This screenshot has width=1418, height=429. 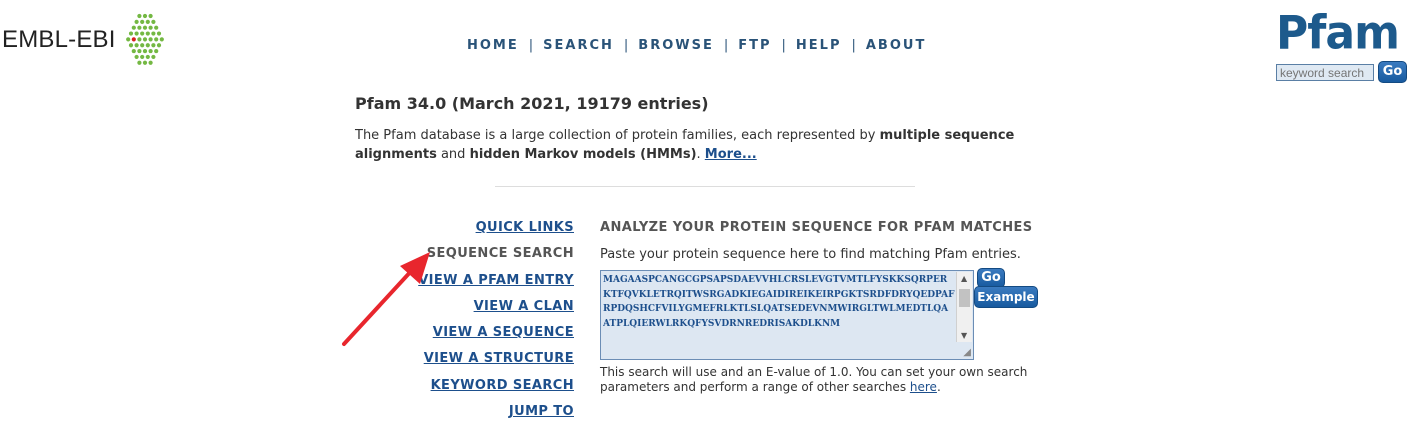 I want to click on embl-ebi-logo: EMBL-EBI, so click(x=85, y=40).